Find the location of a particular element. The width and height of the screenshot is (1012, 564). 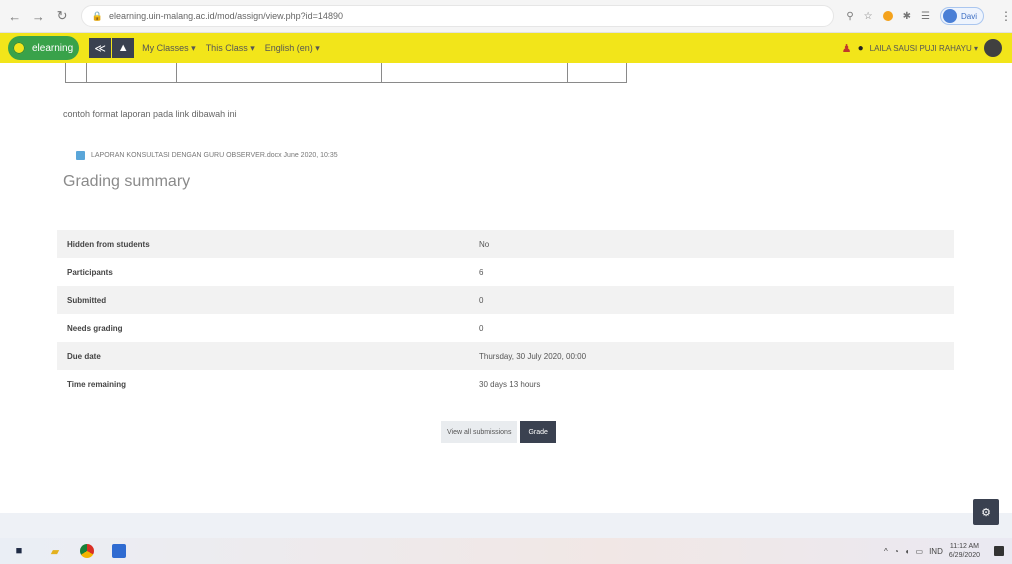

word-app-icon is located at coordinates (119, 551).